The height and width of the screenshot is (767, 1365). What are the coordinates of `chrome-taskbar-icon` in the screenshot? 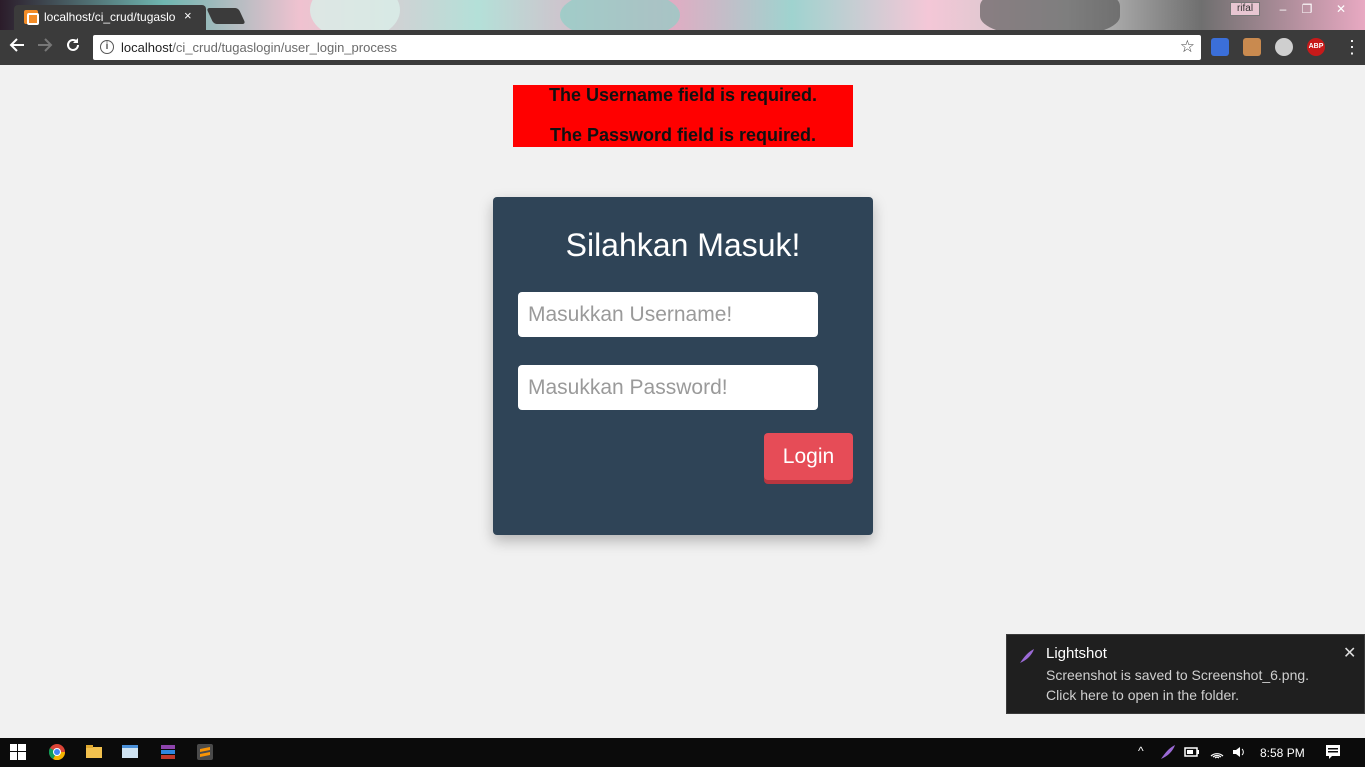 It's located at (57, 752).